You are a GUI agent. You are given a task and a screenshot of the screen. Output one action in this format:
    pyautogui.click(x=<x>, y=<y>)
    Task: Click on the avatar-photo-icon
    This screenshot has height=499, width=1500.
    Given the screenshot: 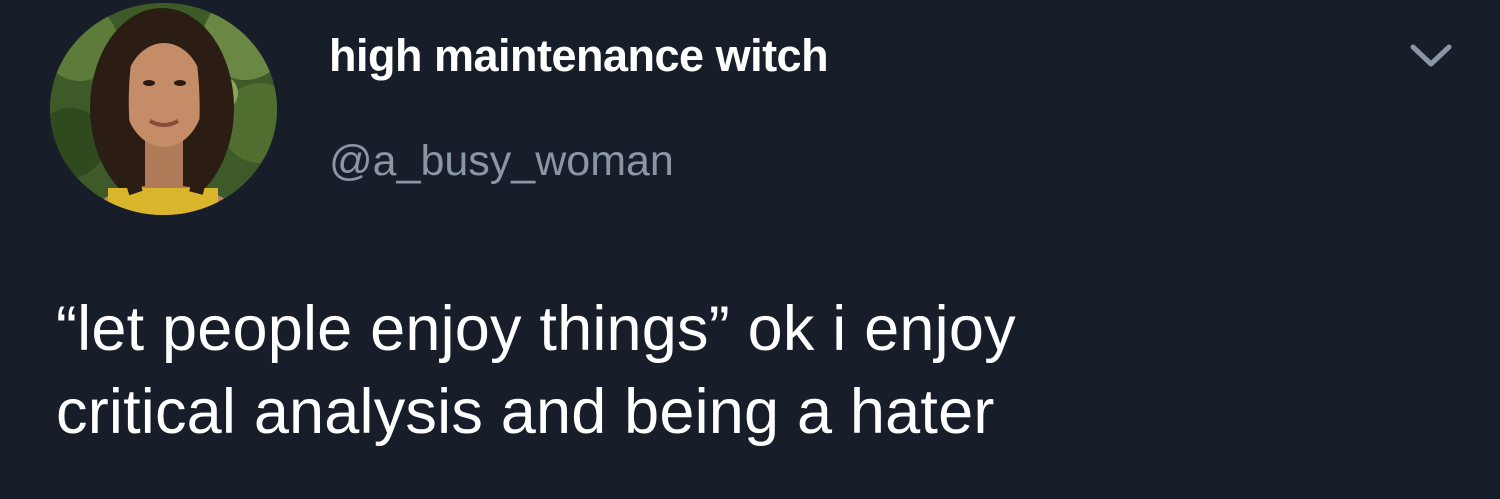 What is the action you would take?
    pyautogui.click(x=163, y=109)
    